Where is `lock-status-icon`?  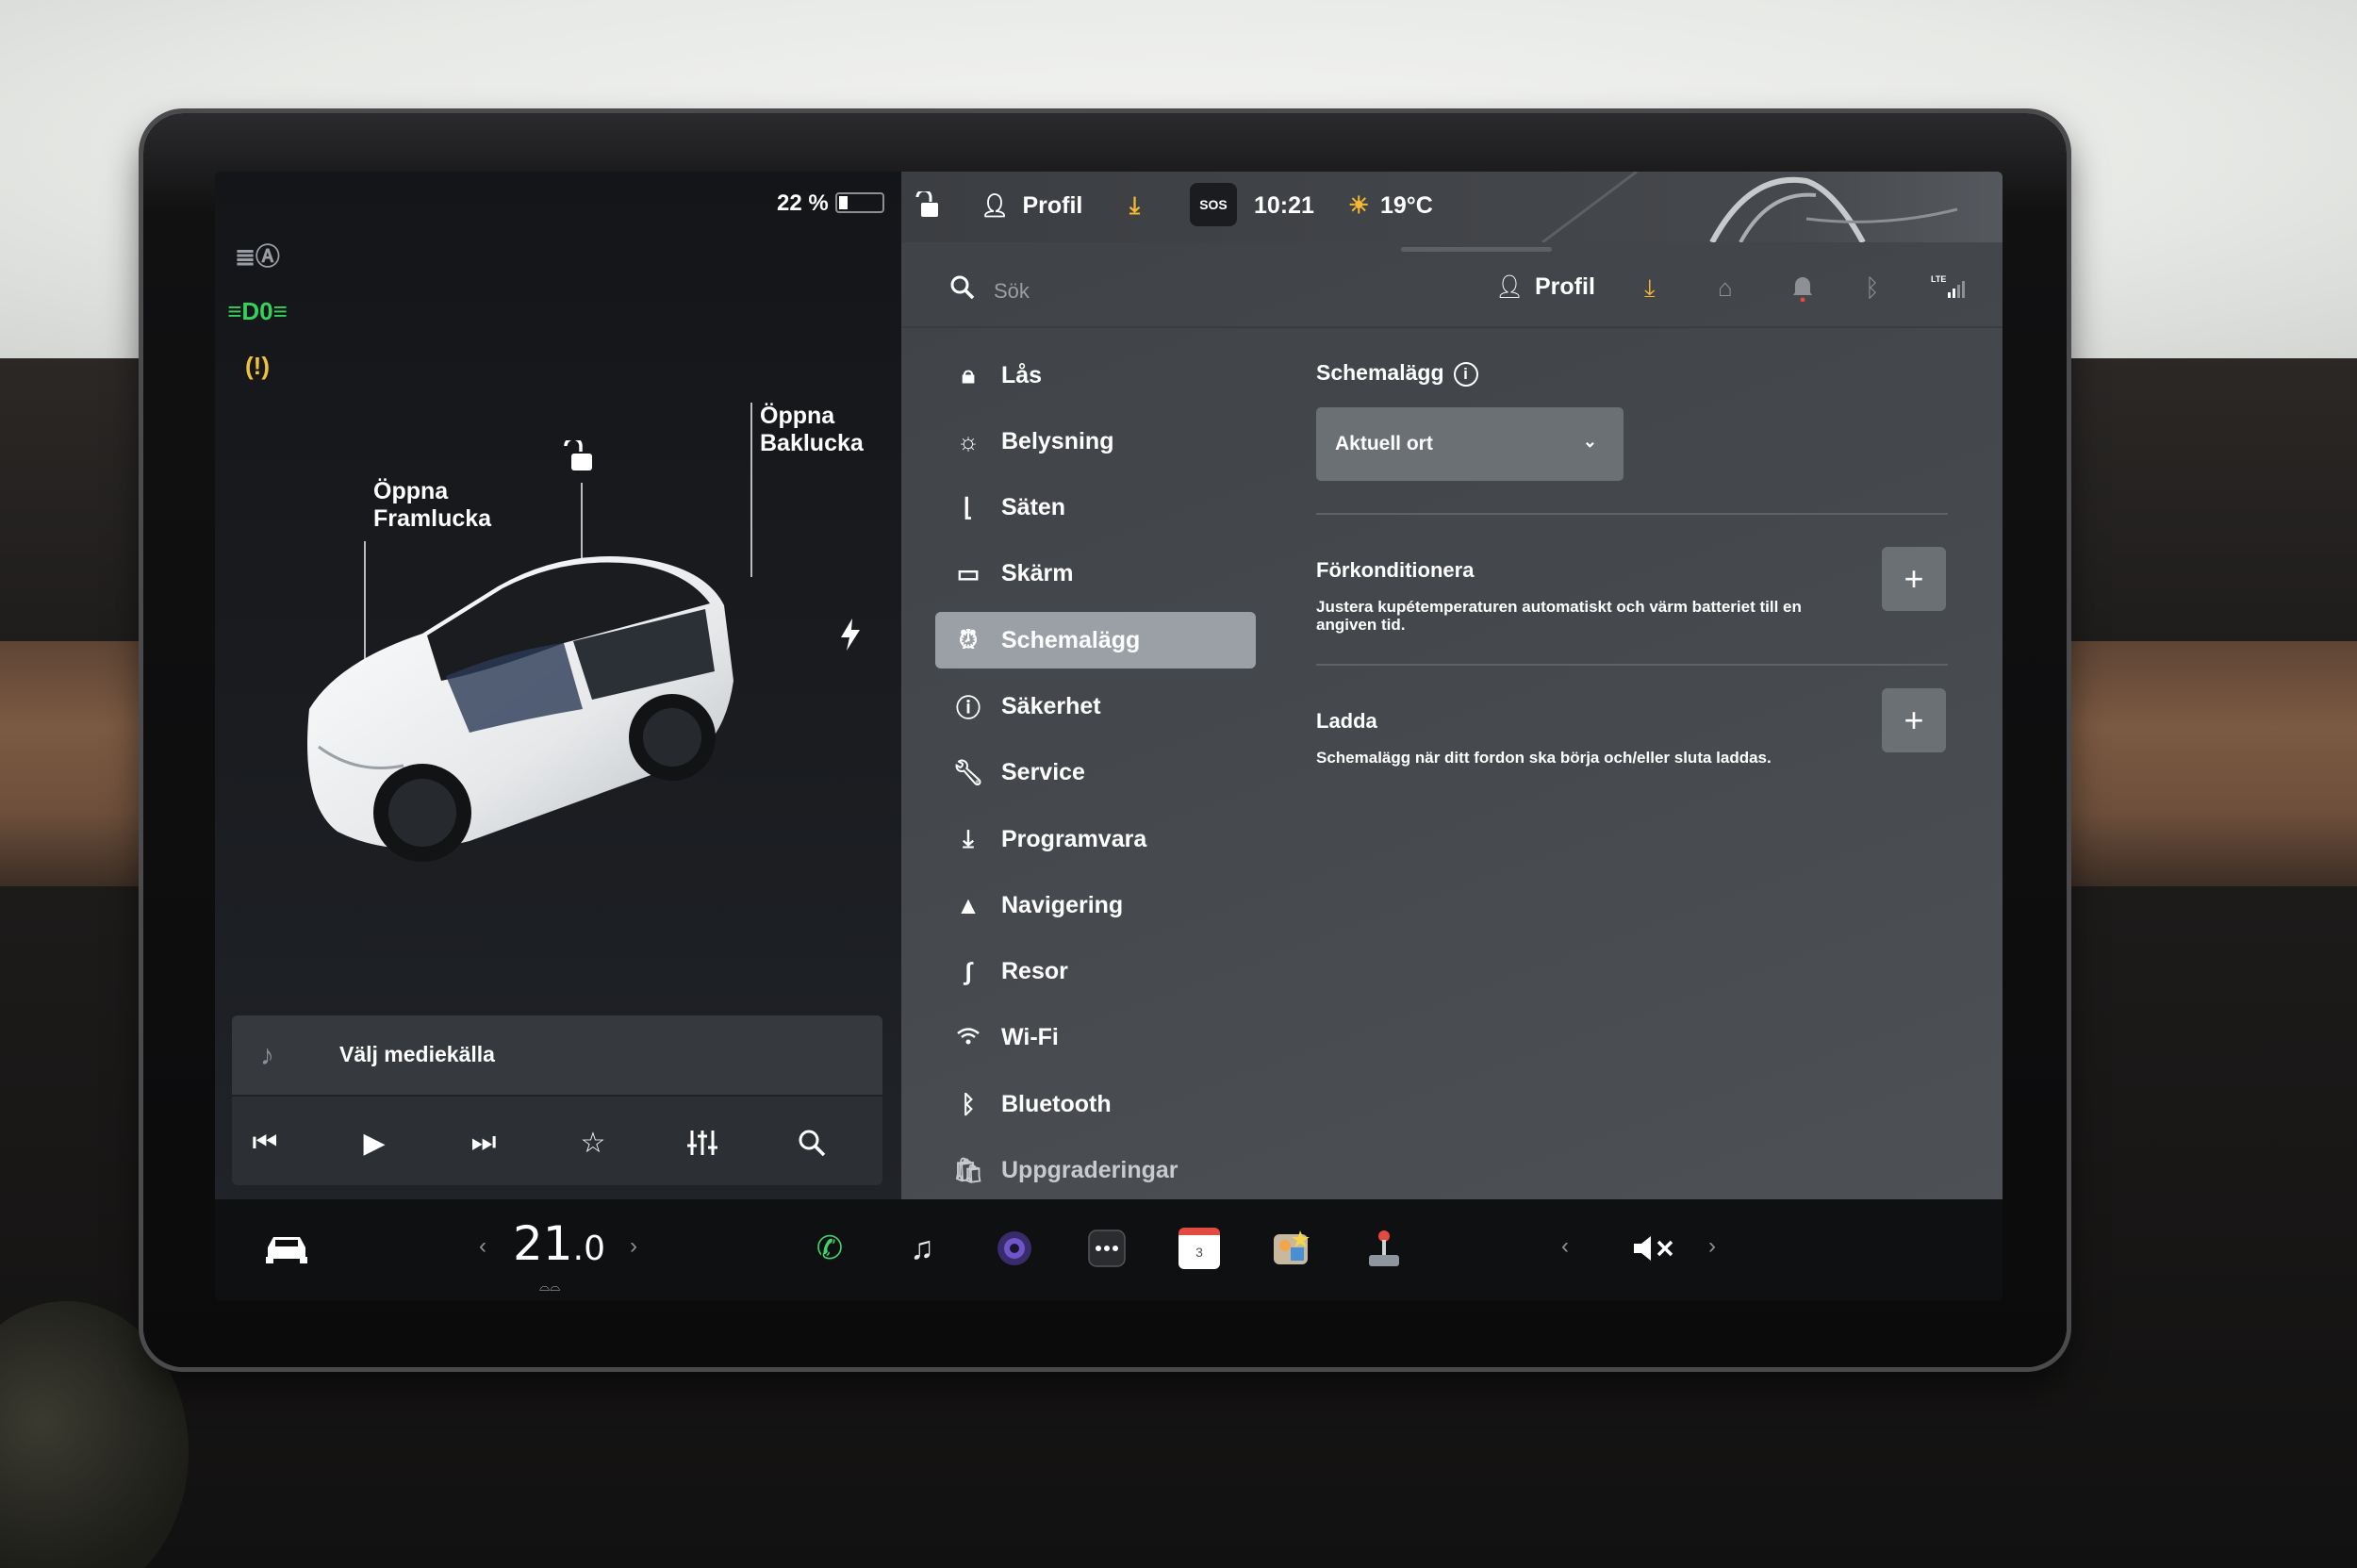
lock-status-icon is located at coordinates (927, 205).